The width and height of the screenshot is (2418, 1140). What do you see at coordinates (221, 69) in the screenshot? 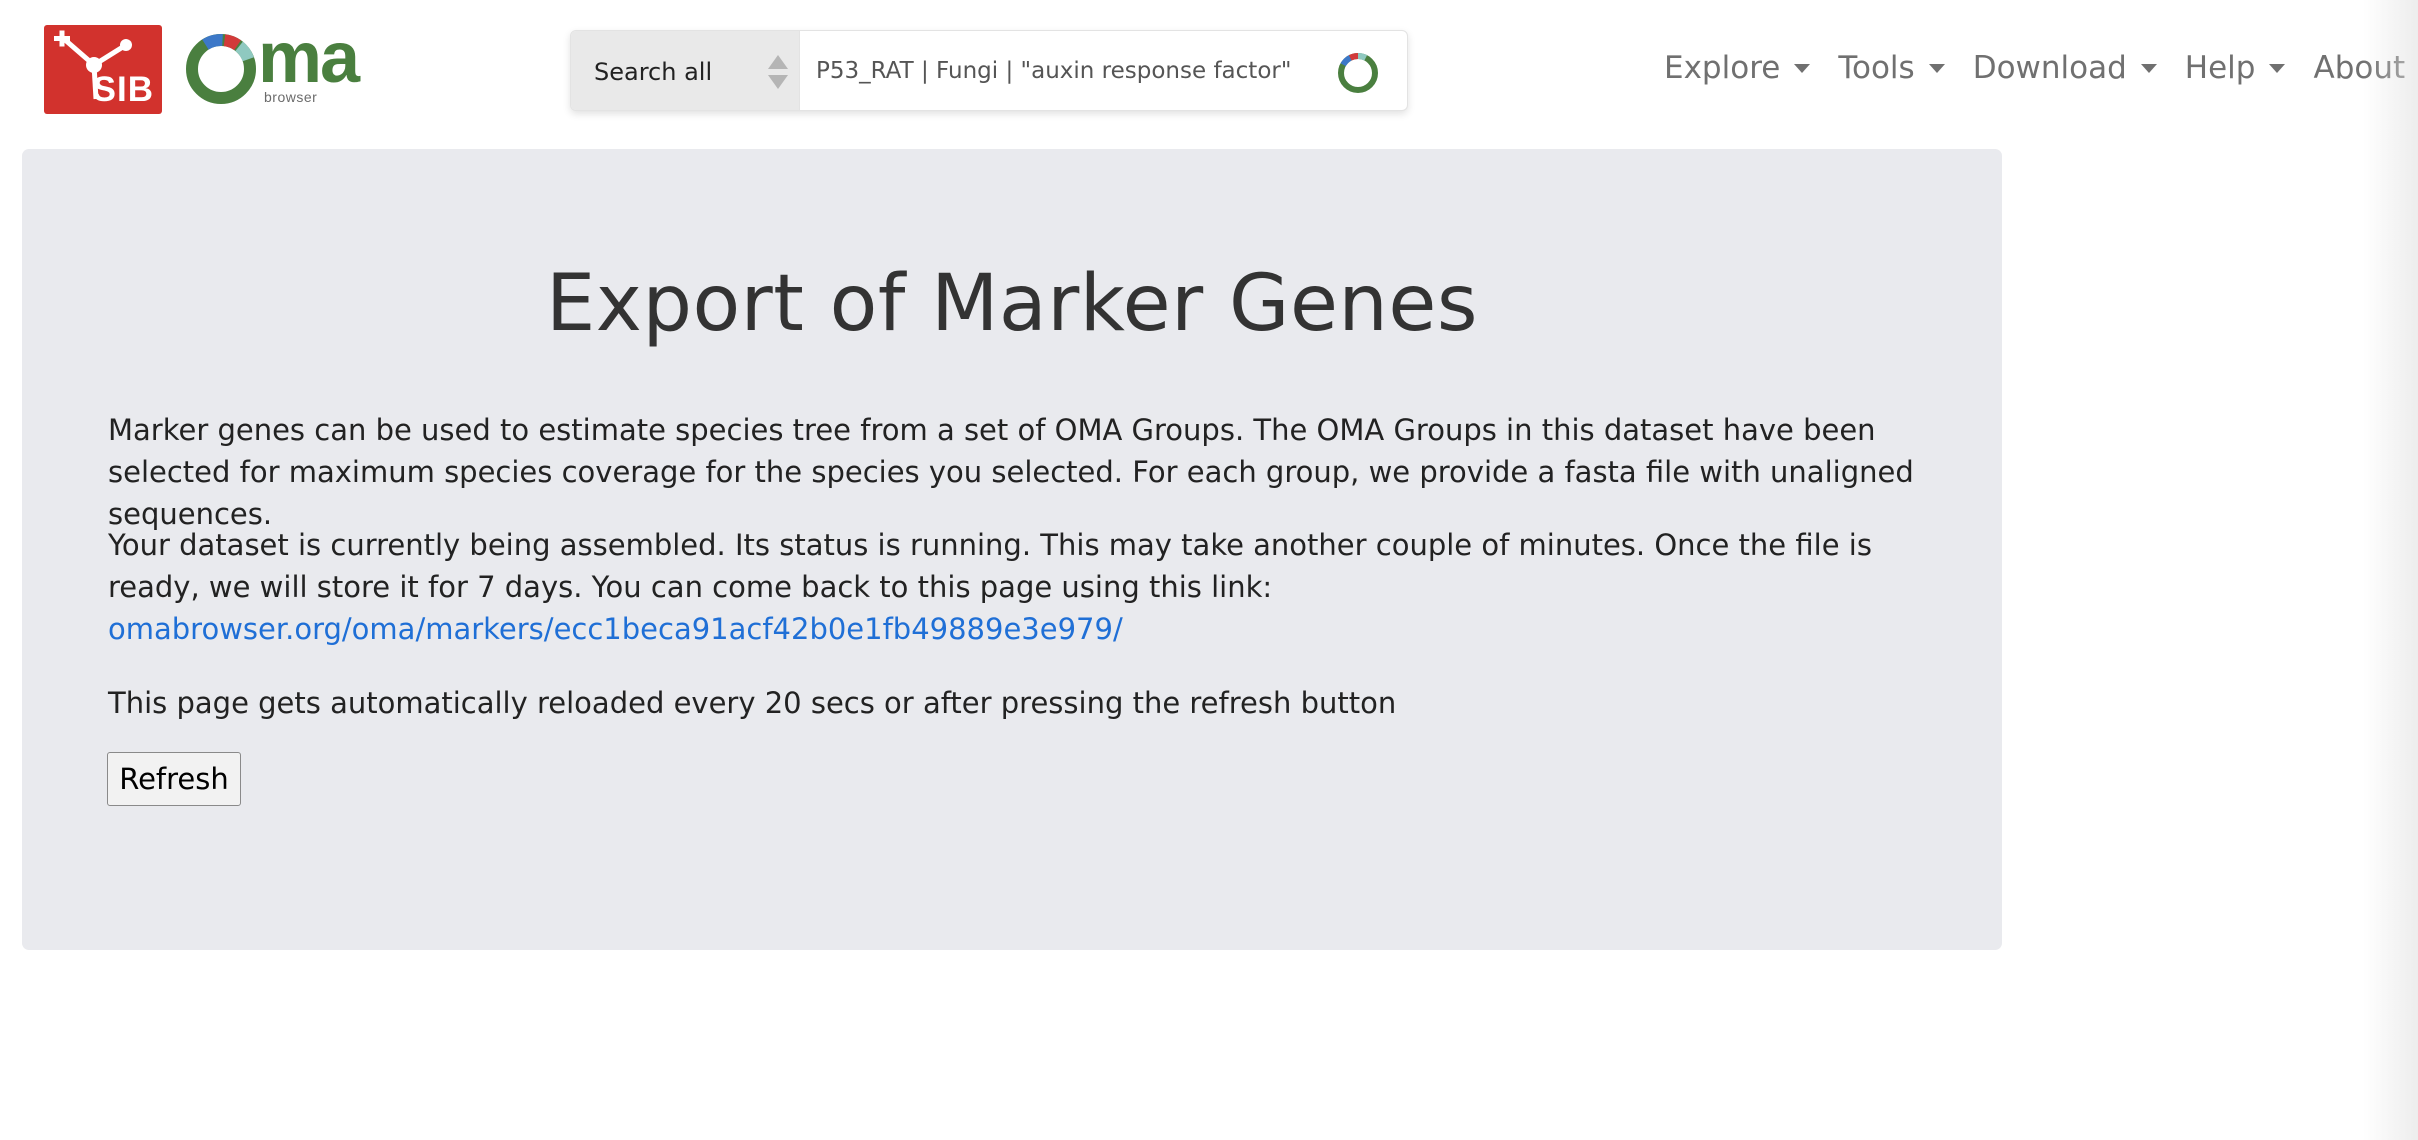
I see `oma-ring-icon` at bounding box center [221, 69].